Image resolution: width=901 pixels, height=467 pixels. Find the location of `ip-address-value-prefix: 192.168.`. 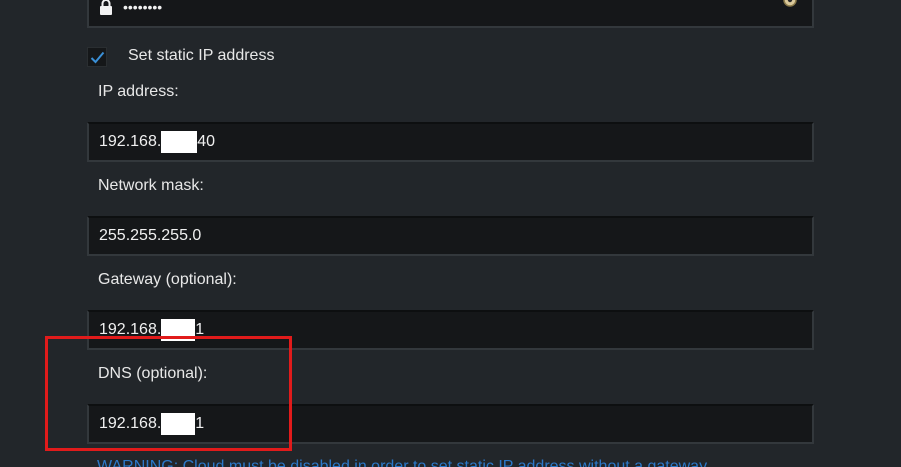

ip-address-value-prefix: 192.168. is located at coordinates (130, 141).